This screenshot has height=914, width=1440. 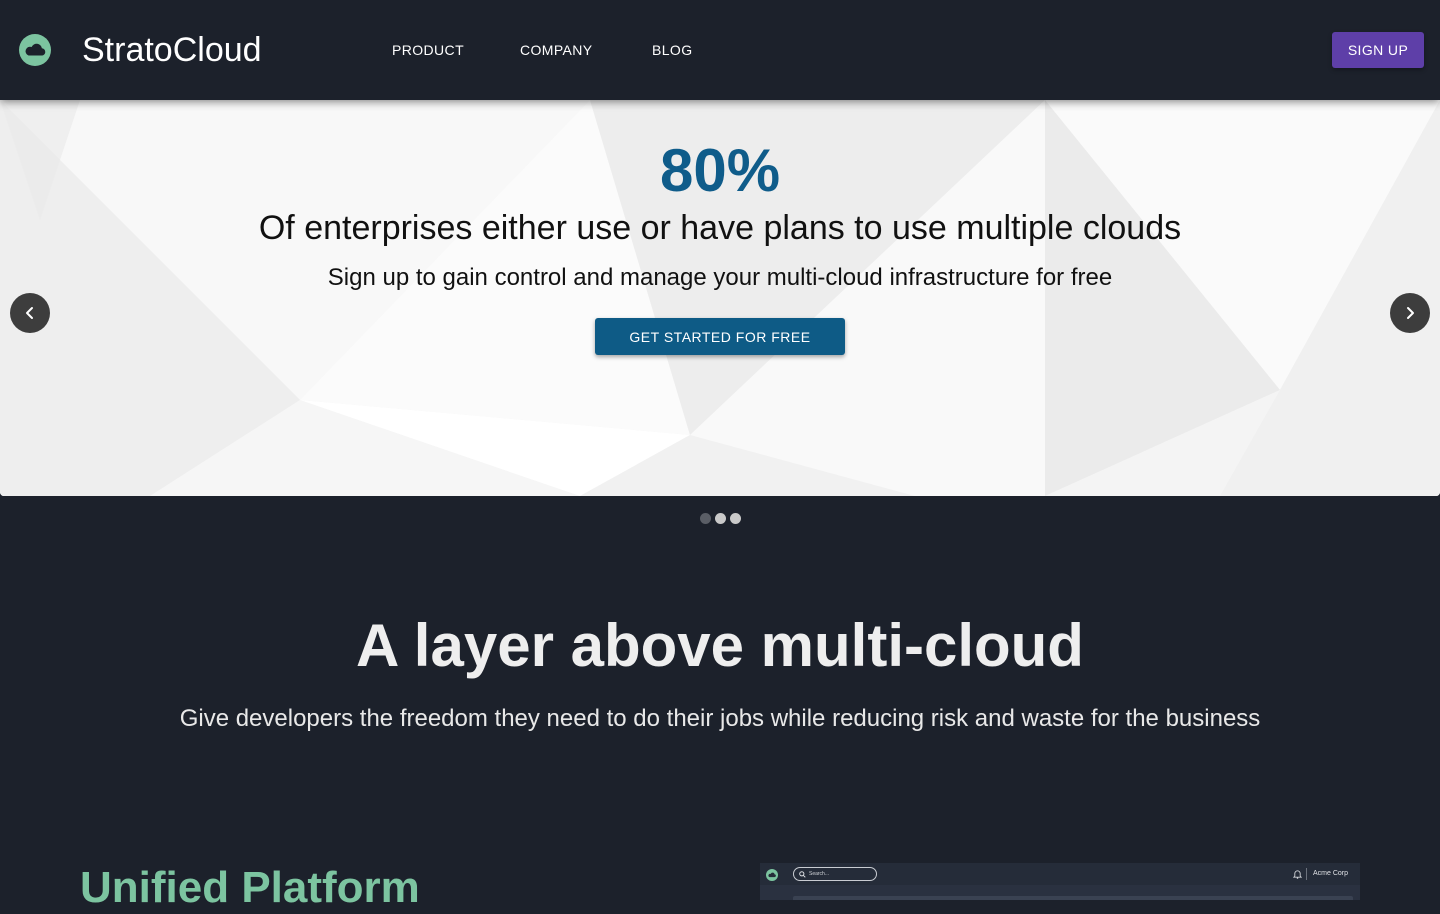 What do you see at coordinates (720, 645) in the screenshot?
I see `section-title: A layer above multi-cloud` at bounding box center [720, 645].